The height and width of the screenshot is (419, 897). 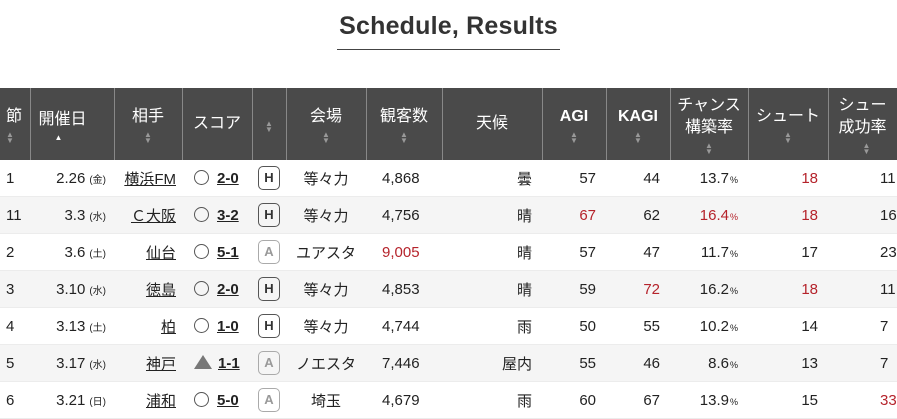 I want to click on score-link: 5-0, so click(x=228, y=400).